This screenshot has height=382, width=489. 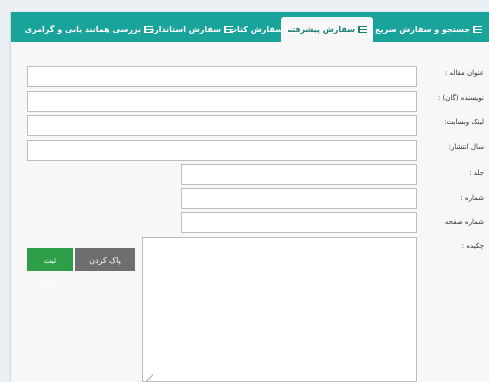 I want to click on tab-label: سفارش کتاب, so click(x=255, y=29).